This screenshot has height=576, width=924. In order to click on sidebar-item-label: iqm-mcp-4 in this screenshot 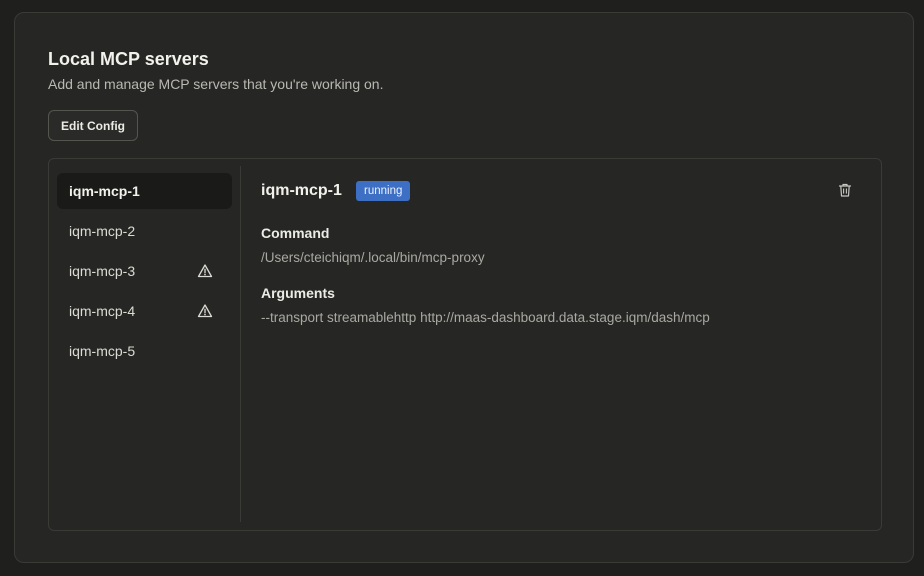, I will do `click(102, 311)`.